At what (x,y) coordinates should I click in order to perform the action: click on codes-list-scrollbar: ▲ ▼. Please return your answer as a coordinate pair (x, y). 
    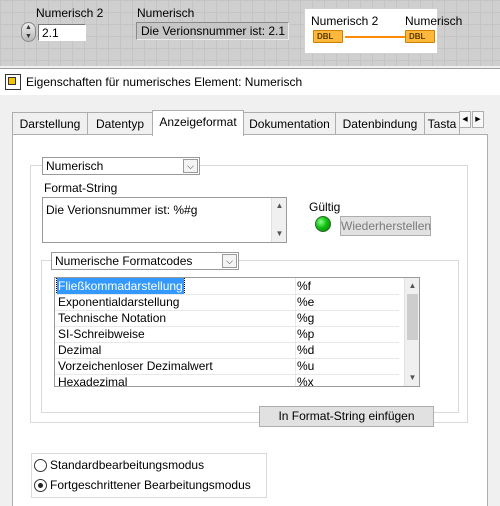
    Looking at the image, I should click on (411, 332).